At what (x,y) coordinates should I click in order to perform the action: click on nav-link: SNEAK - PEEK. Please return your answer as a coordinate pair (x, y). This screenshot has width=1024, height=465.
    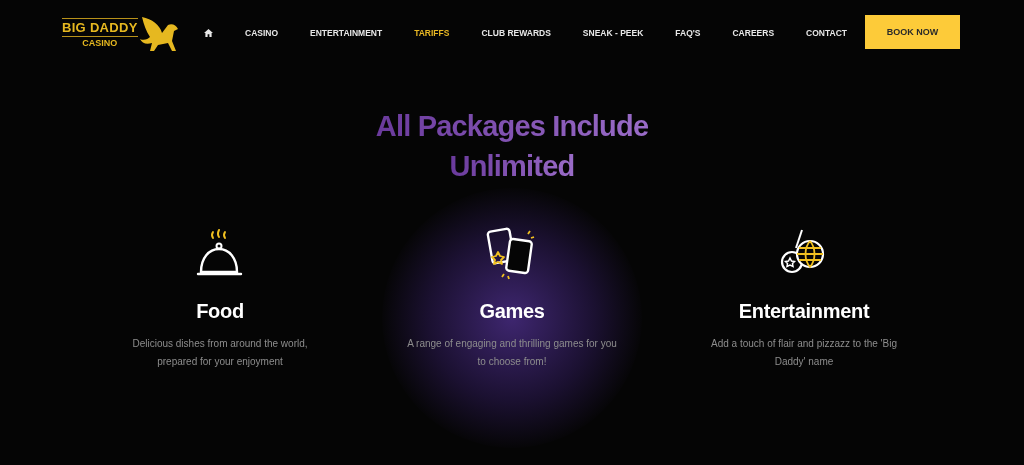
    Looking at the image, I should click on (613, 33).